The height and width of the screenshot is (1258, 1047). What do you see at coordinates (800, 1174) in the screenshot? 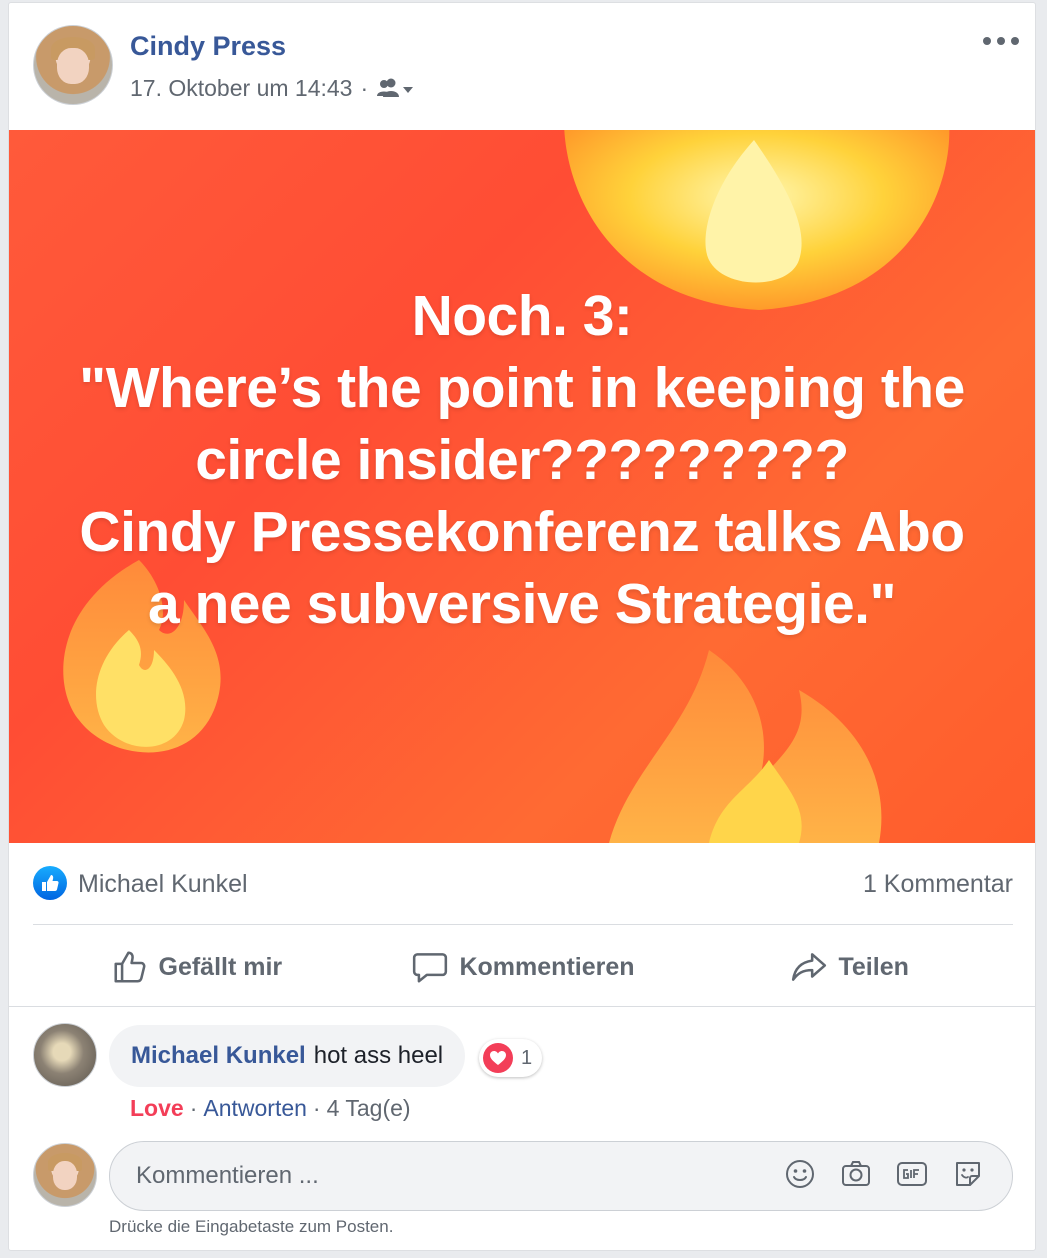
I see `emoji-icon` at bounding box center [800, 1174].